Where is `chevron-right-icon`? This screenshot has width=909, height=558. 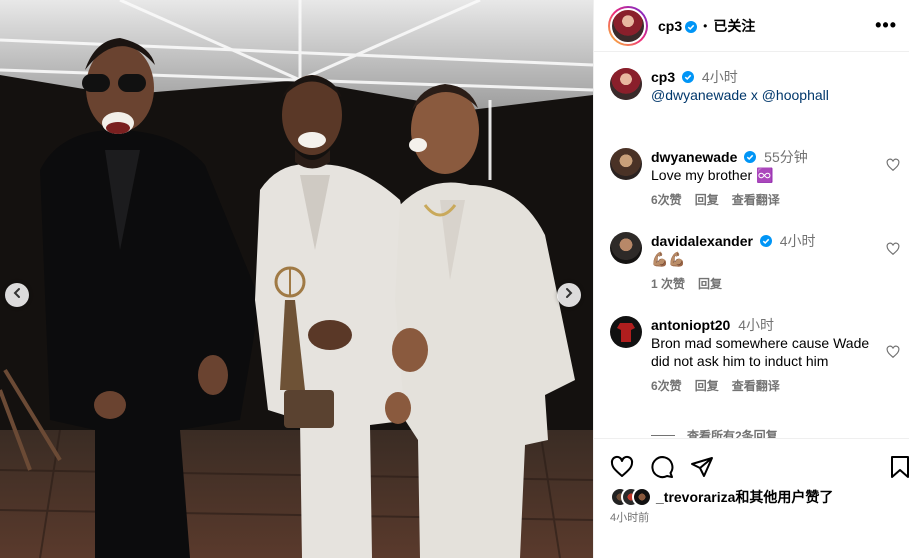 chevron-right-icon is located at coordinates (569, 295).